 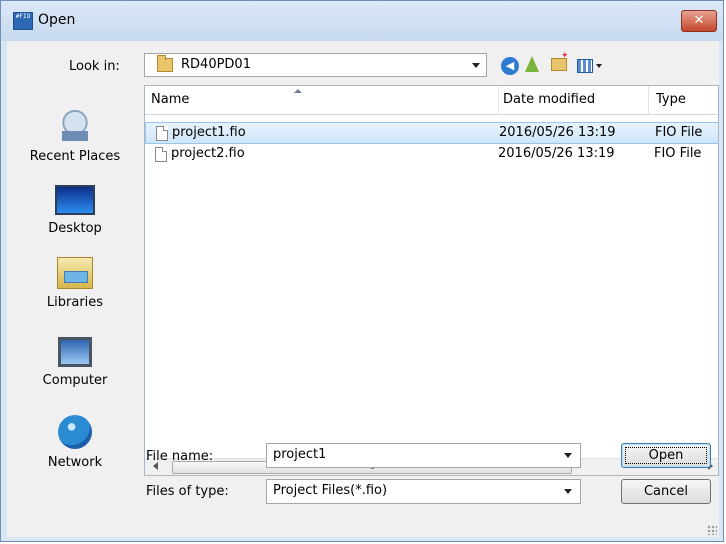 I want to click on recent-places-icon, so click(x=75, y=126).